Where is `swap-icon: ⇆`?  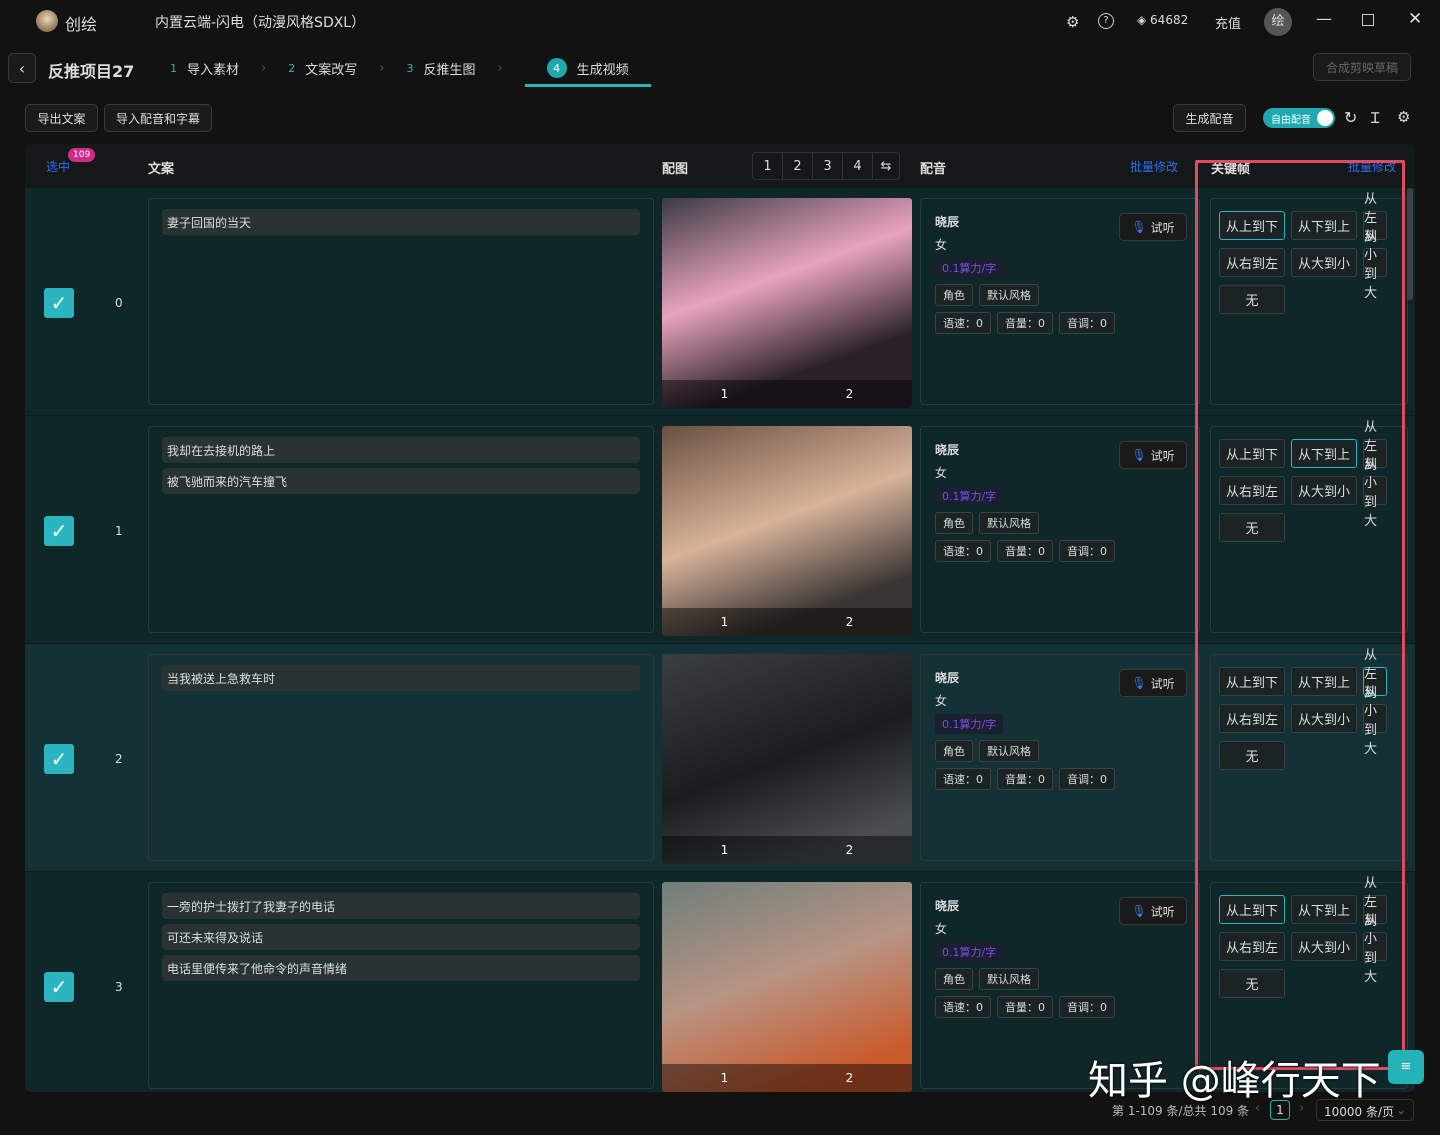 swap-icon: ⇆ is located at coordinates (886, 166).